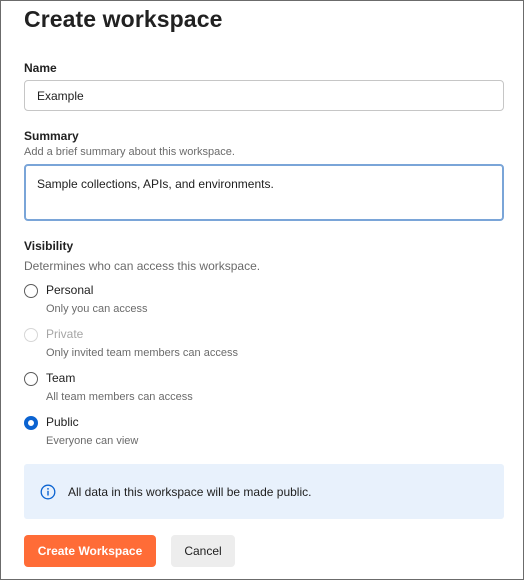 The image size is (524, 580). I want to click on cancel-button: Cancel, so click(203, 551).